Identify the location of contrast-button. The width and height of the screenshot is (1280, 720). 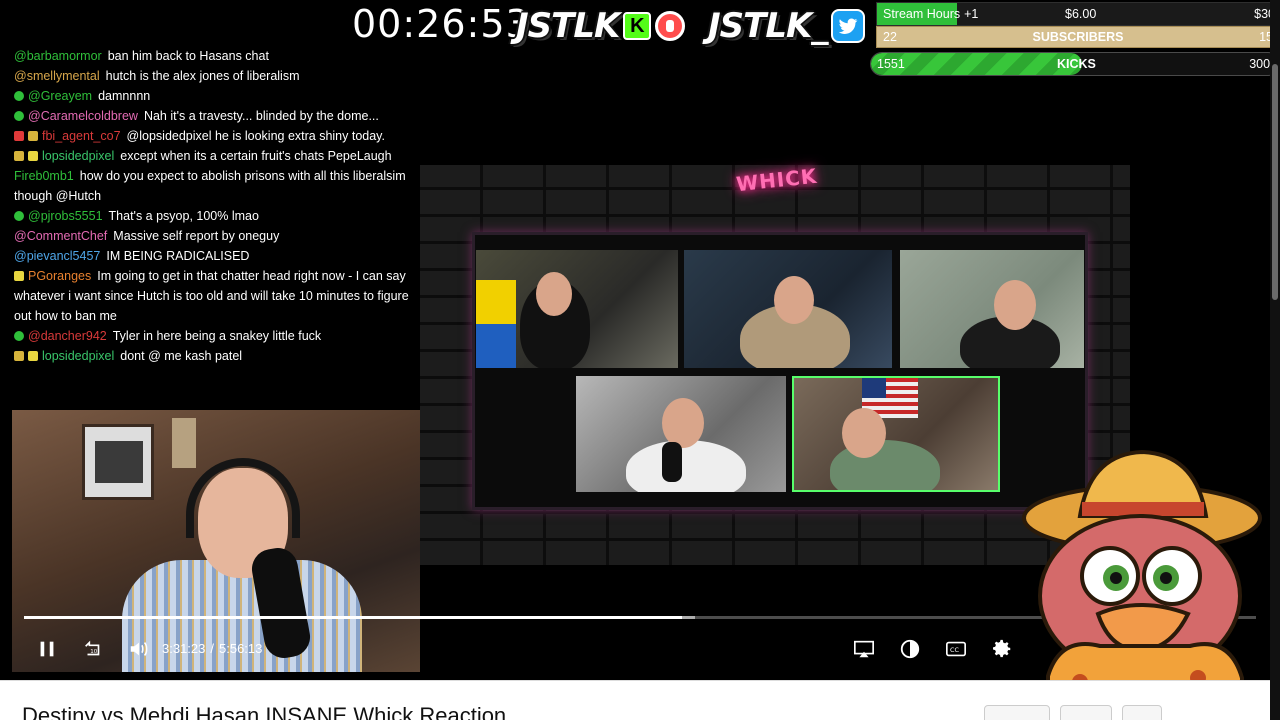
(910, 649).